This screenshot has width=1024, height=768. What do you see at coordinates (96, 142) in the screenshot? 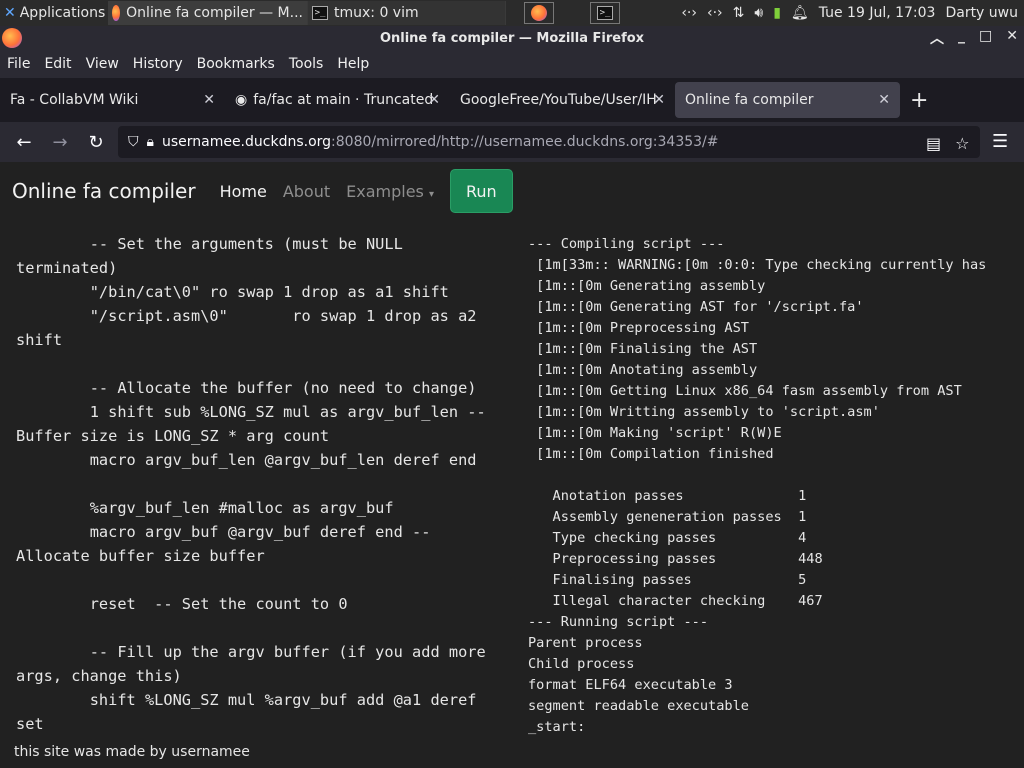
I see `reload-icon: ↻` at bounding box center [96, 142].